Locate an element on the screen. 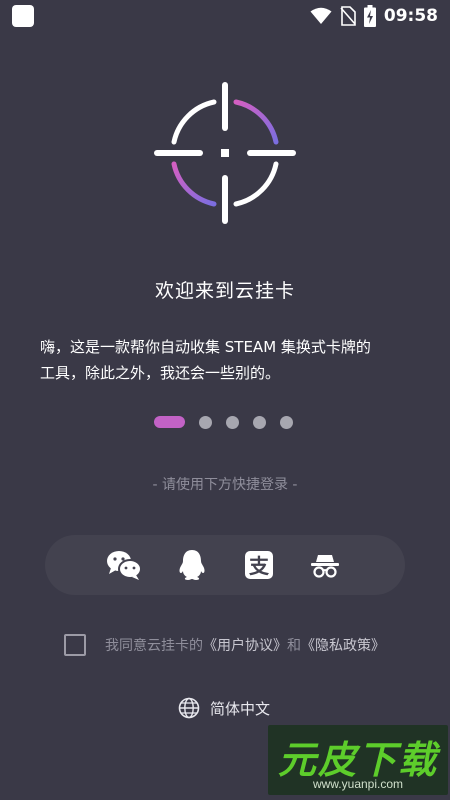 The width and height of the screenshot is (450, 800). user-agreement-link: 《用户协议》 is located at coordinates (245, 645).